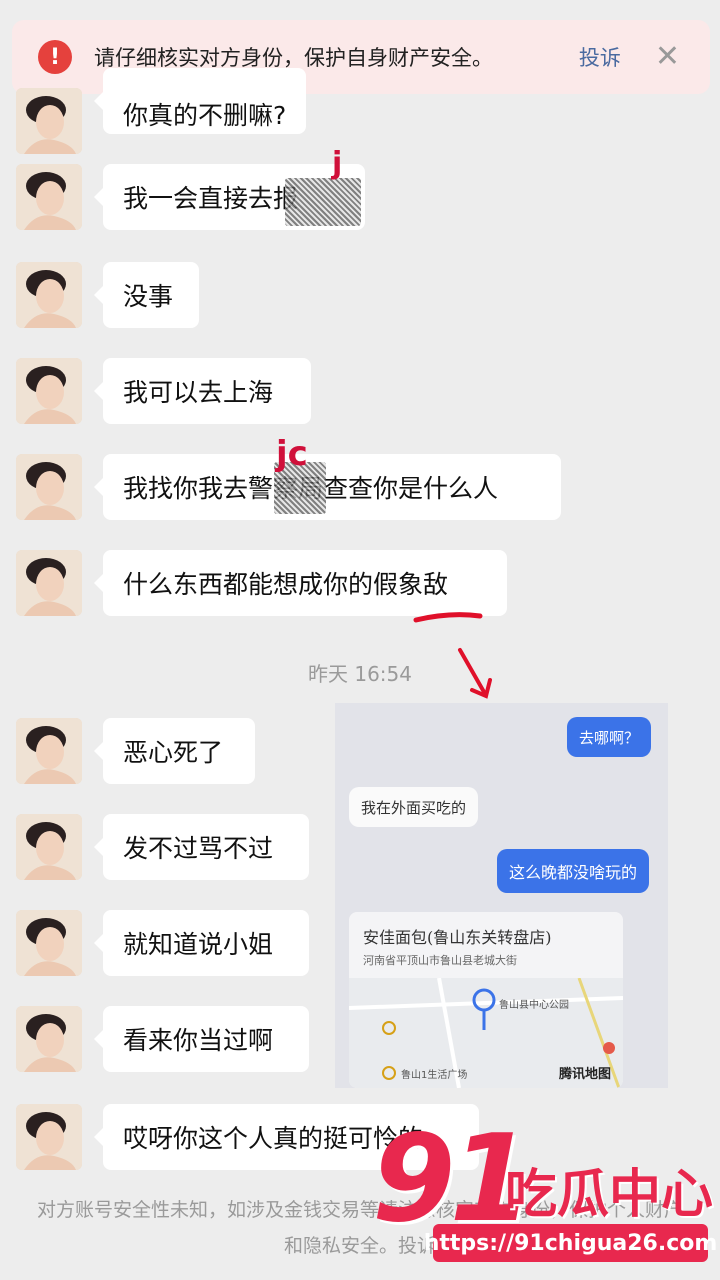 The height and width of the screenshot is (1280, 720). Describe the element at coordinates (440, 960) in the screenshot. I see `location-address: 河南省平顶山市鲁山县老城大街` at that location.